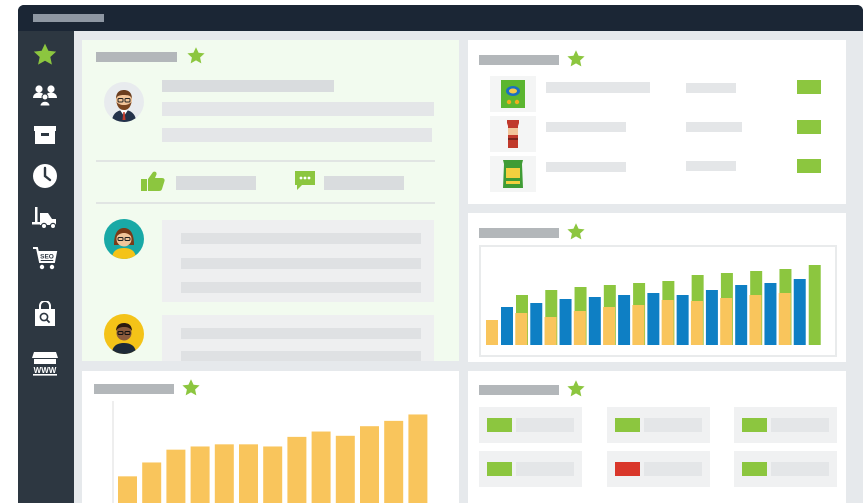 The width and height of the screenshot is (863, 503). I want to click on status-indicator-alert, so click(627, 469).